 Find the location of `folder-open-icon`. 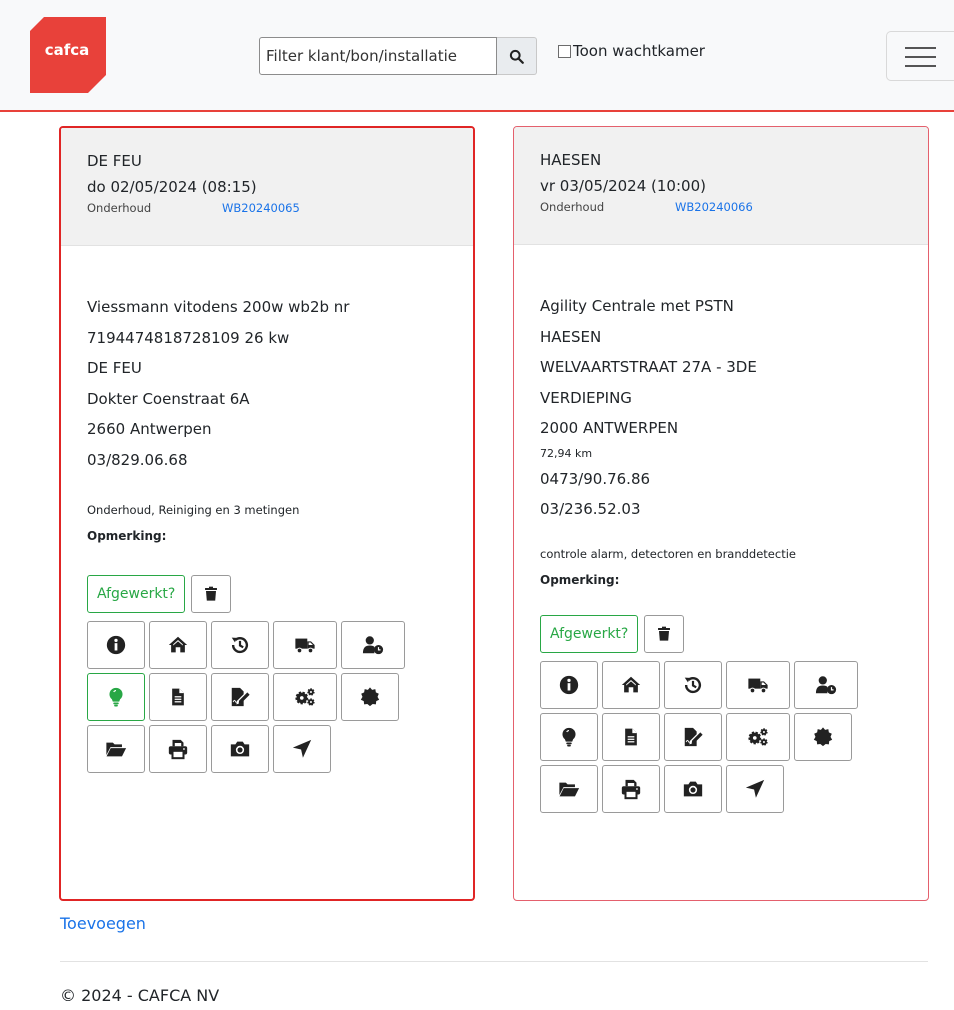

folder-open-icon is located at coordinates (116, 749).